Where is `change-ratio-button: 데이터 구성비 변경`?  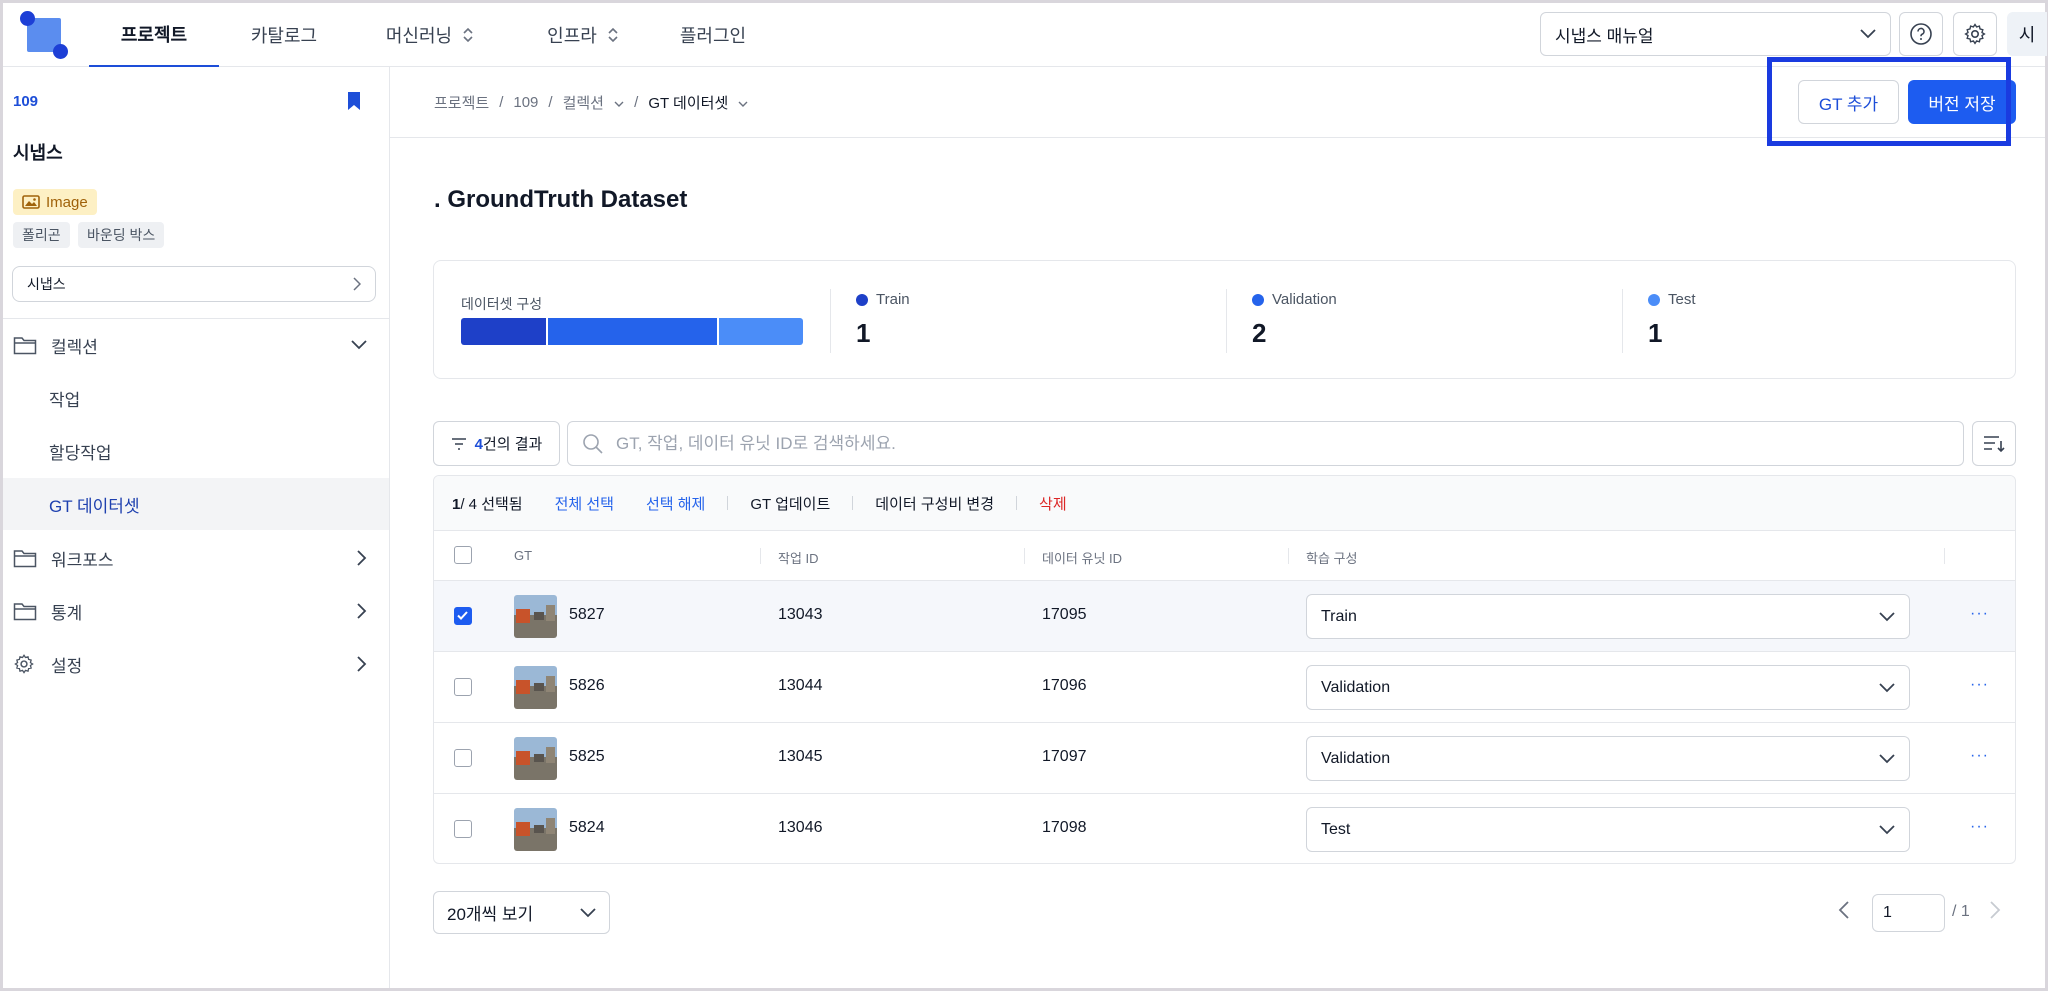
change-ratio-button: 데이터 구성비 변경 is located at coordinates (934, 503).